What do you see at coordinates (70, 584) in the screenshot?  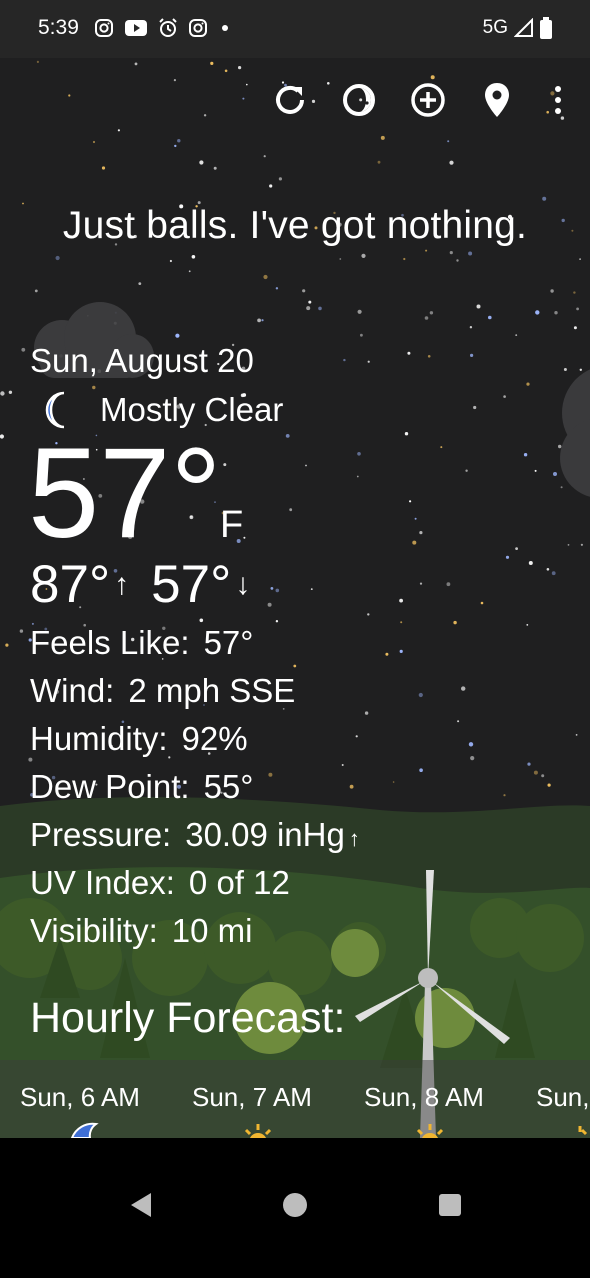 I see `high-temp: 87°` at bounding box center [70, 584].